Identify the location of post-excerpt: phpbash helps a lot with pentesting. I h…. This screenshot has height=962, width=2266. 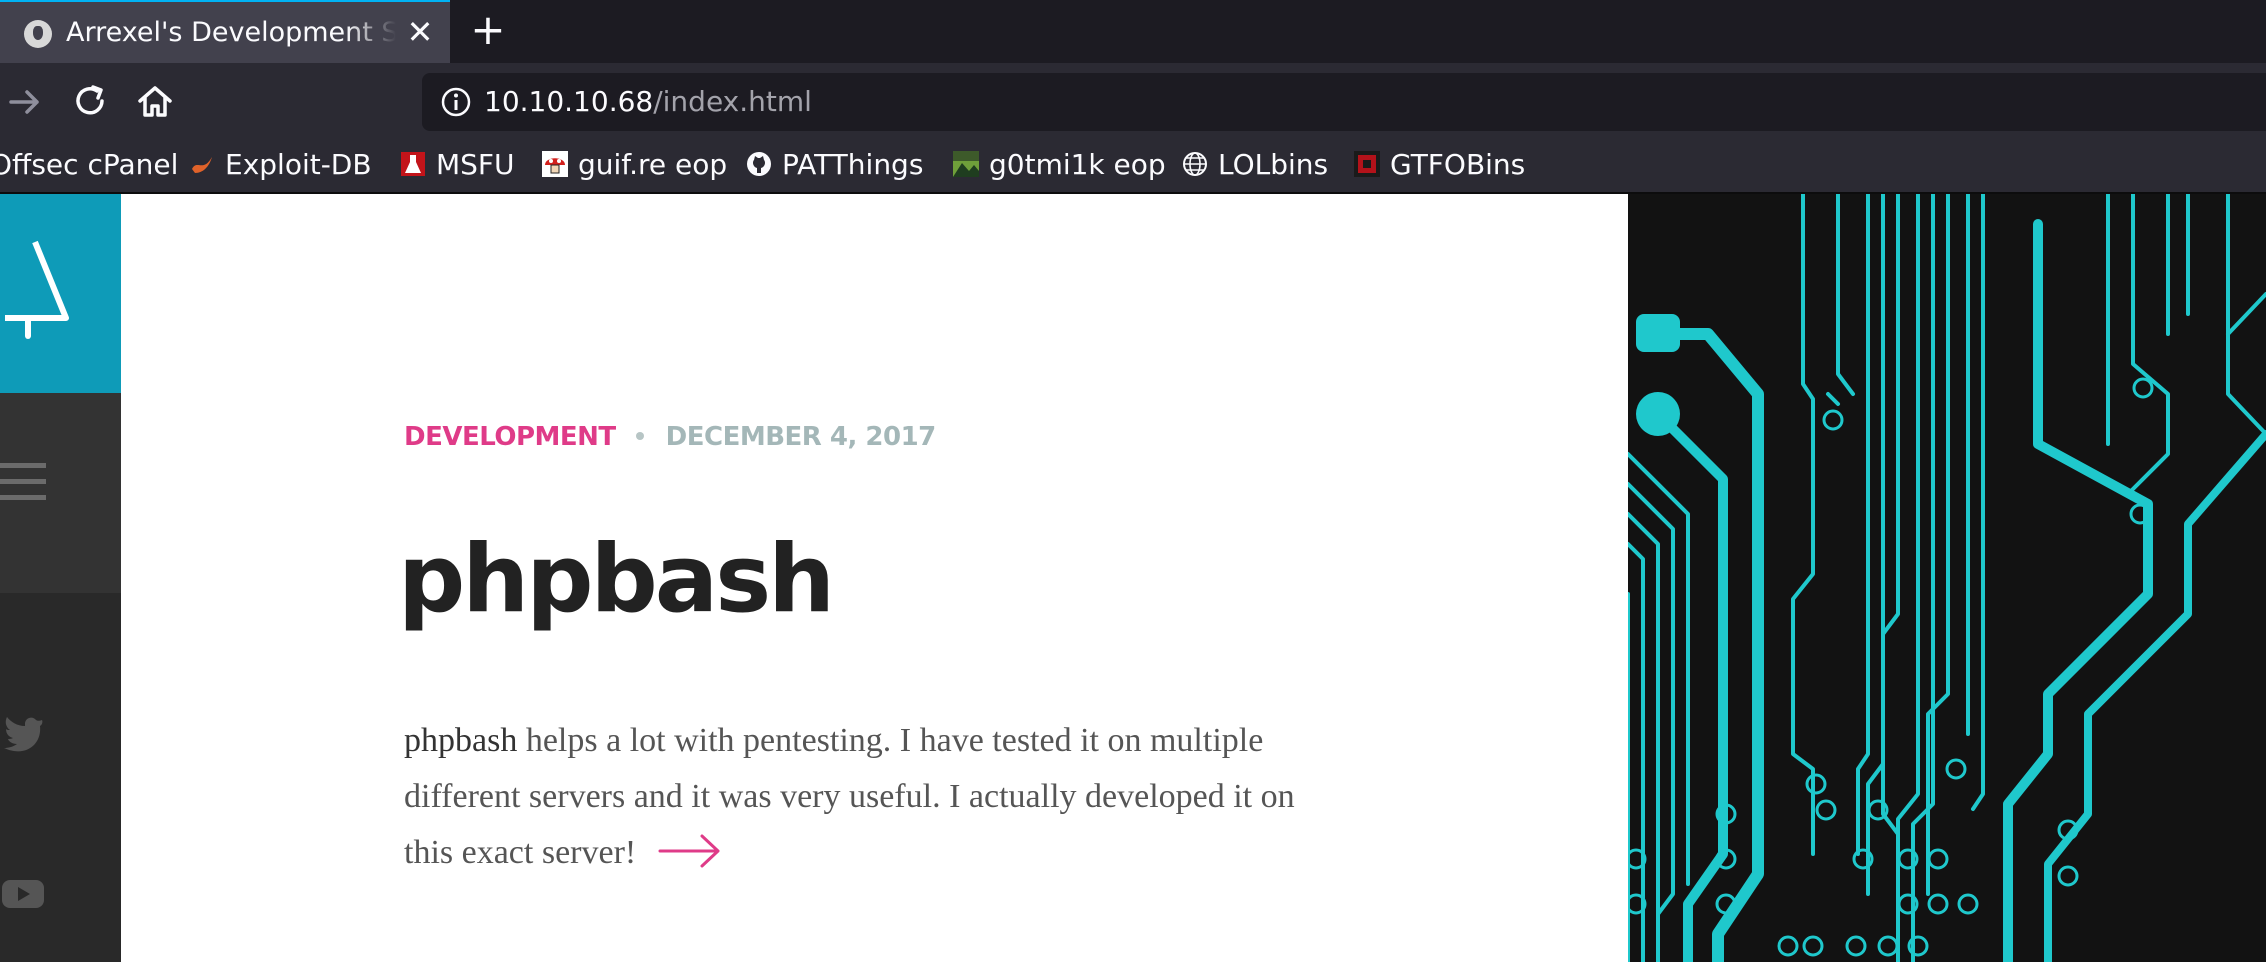
(874, 797).